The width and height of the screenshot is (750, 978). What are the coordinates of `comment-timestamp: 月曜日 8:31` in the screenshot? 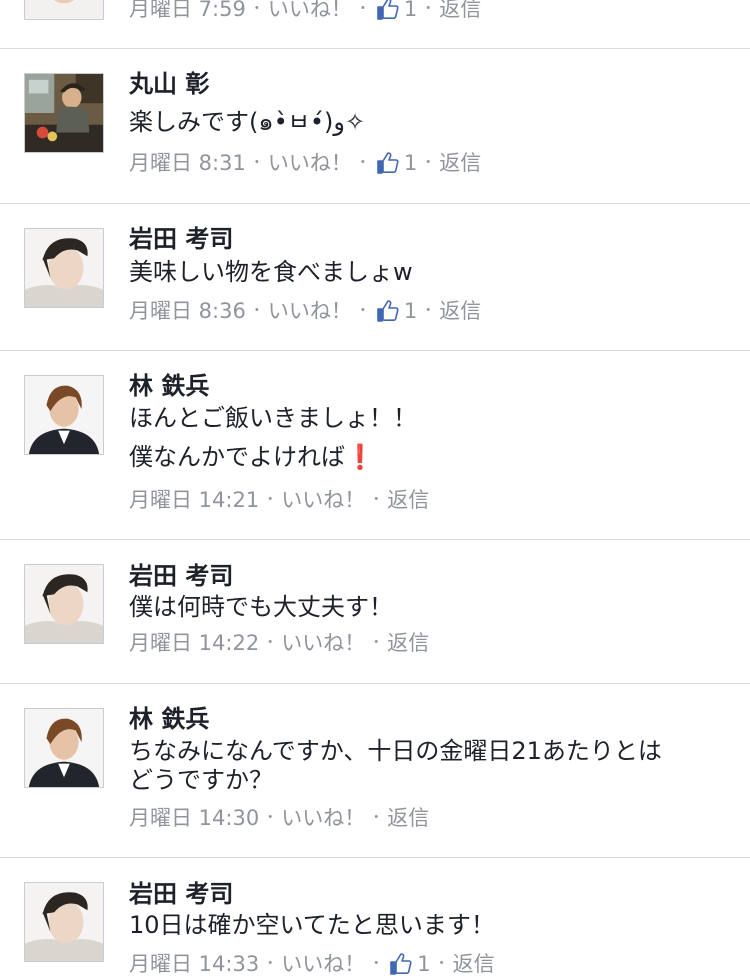 It's located at (187, 163).